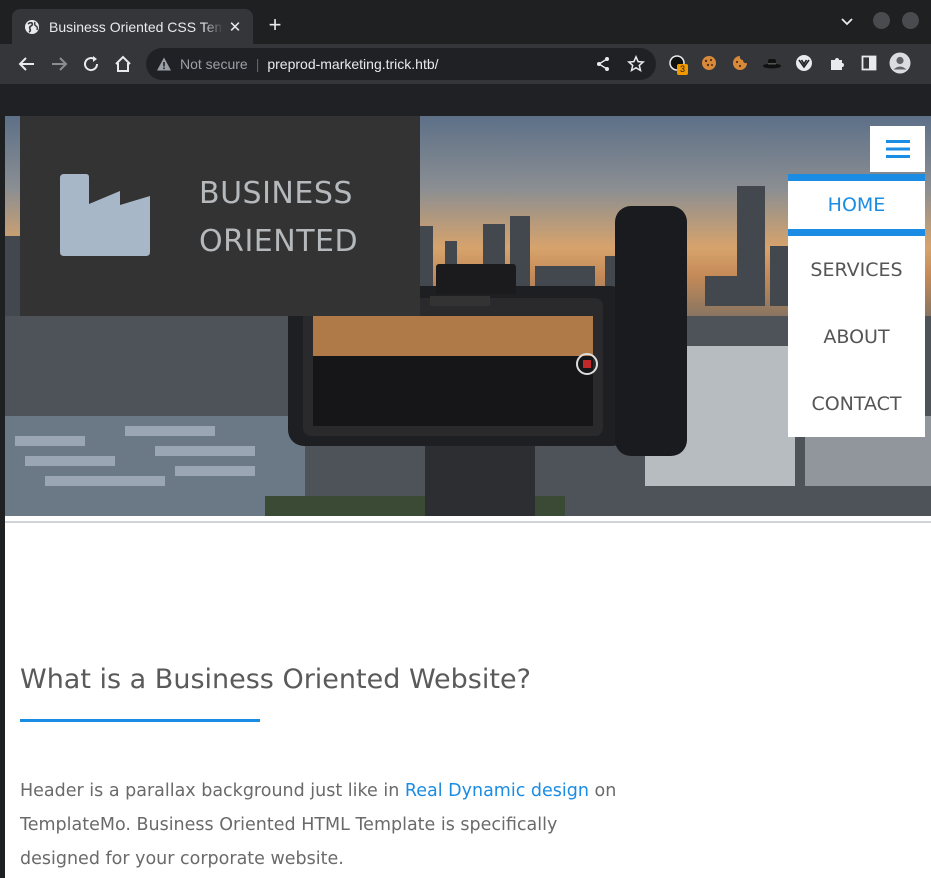 The height and width of the screenshot is (878, 931). I want to click on extension-button: 3, so click(677, 63).